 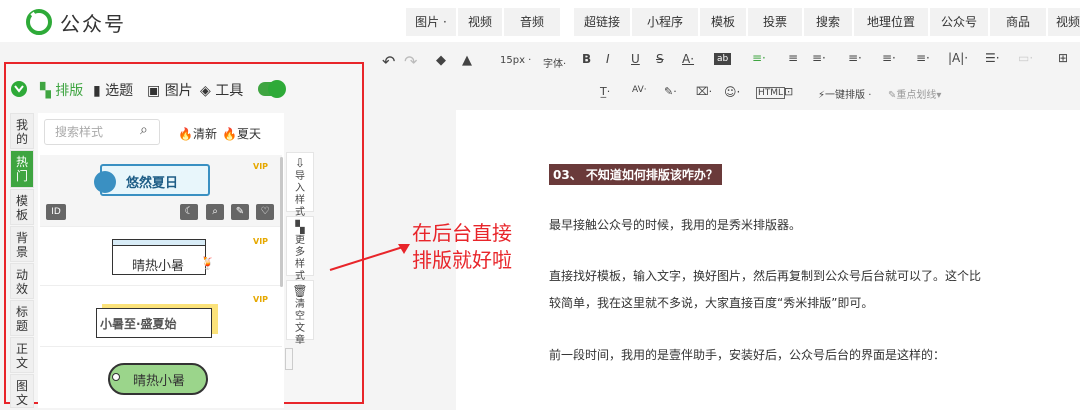 What do you see at coordinates (844, 93) in the screenshot?
I see `one-click-format-button: ⚡一键排版 ·` at bounding box center [844, 93].